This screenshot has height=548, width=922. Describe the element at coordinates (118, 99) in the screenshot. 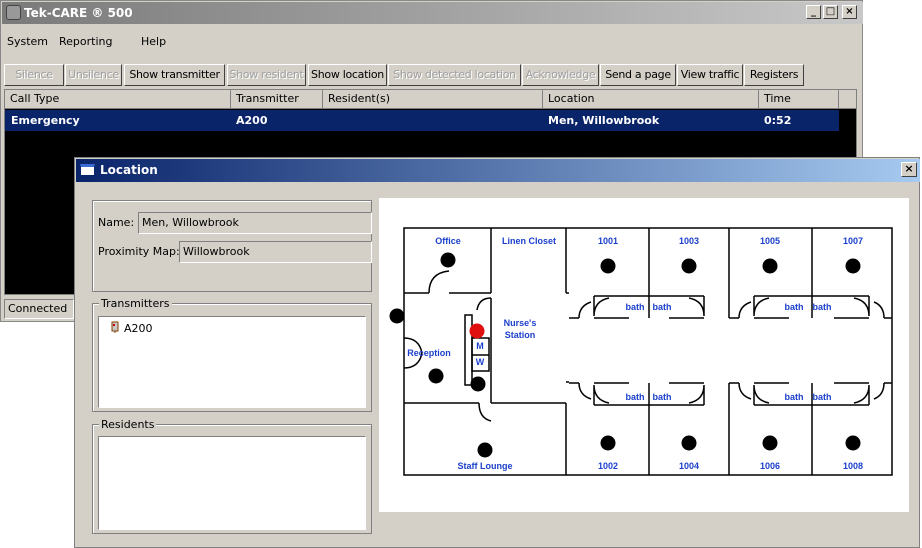

I see `col-call-type: Call Type` at that location.